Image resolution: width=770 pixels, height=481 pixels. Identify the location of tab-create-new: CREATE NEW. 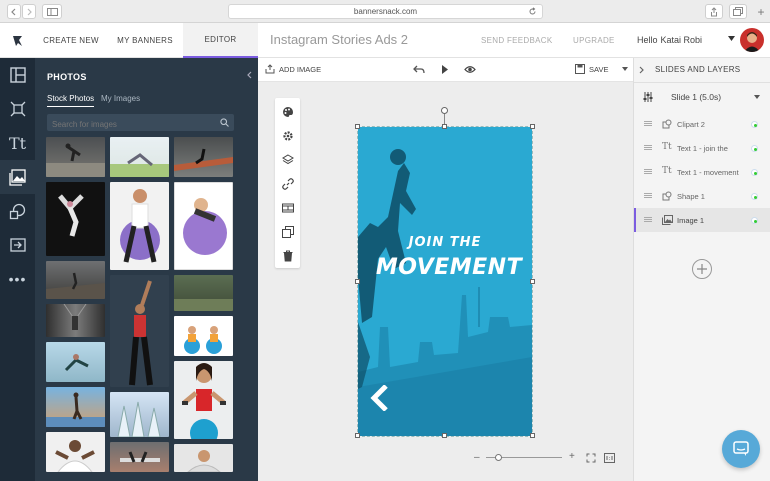
(71, 40).